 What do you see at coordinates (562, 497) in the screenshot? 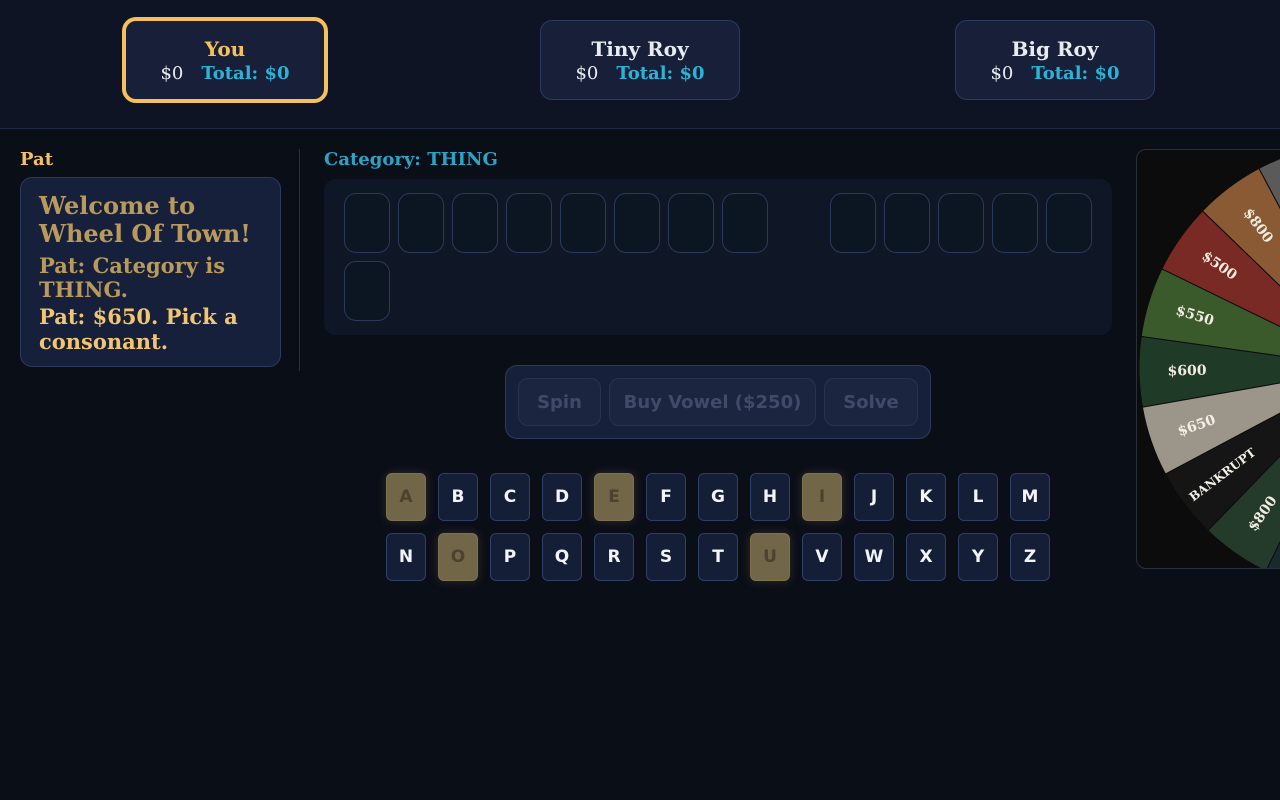
I see `letter-key-d: D` at bounding box center [562, 497].